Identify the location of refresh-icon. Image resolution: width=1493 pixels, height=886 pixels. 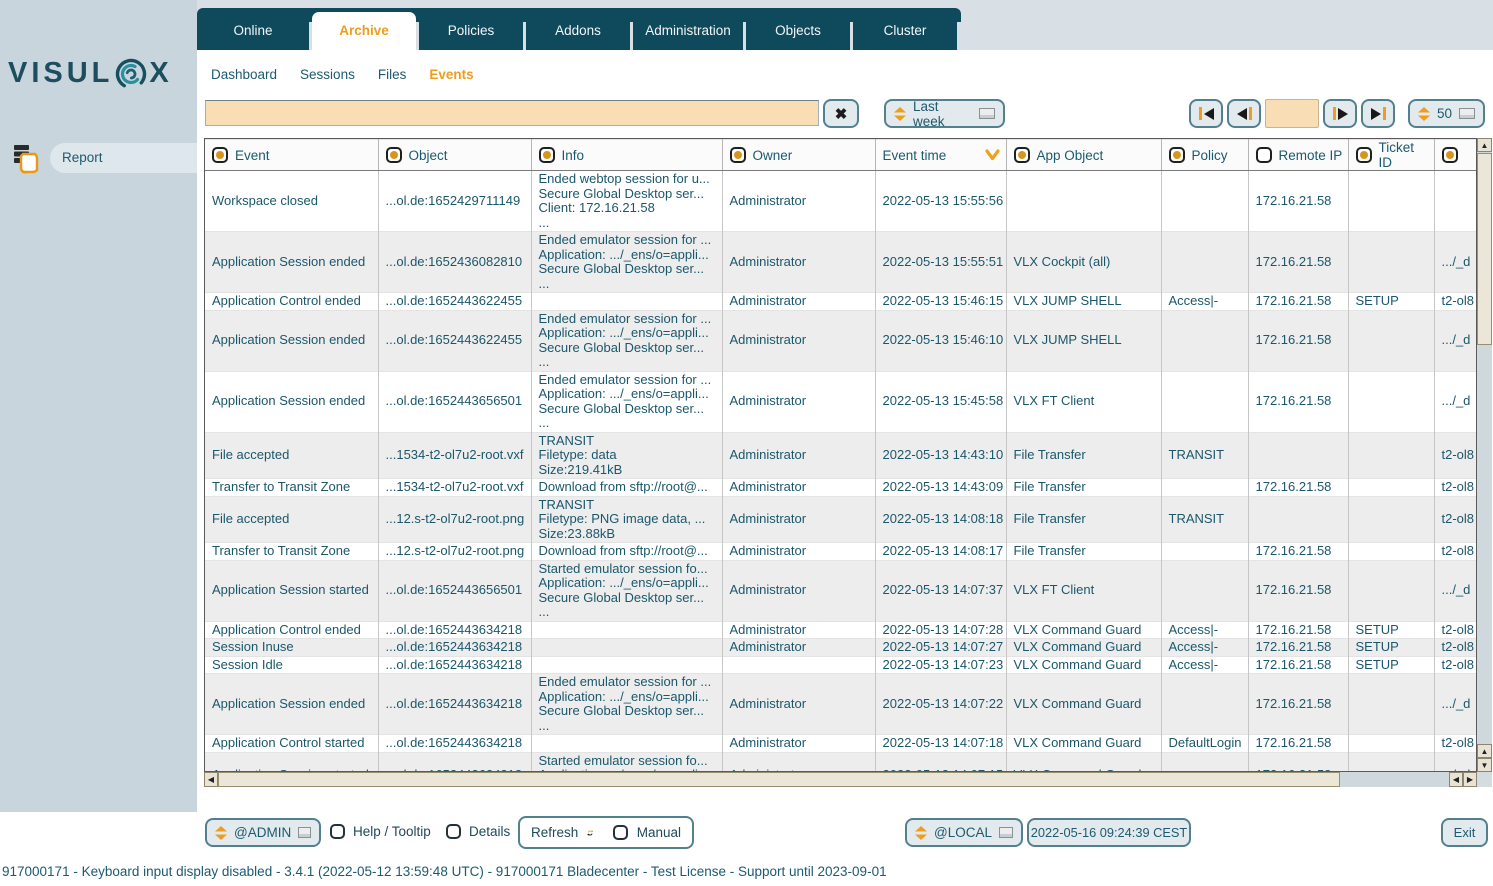
(590, 833).